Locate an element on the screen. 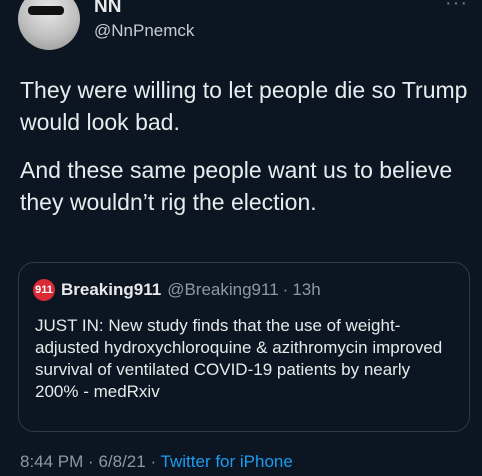  tweet-header: NN @NnPnemck is located at coordinates (106, 25).